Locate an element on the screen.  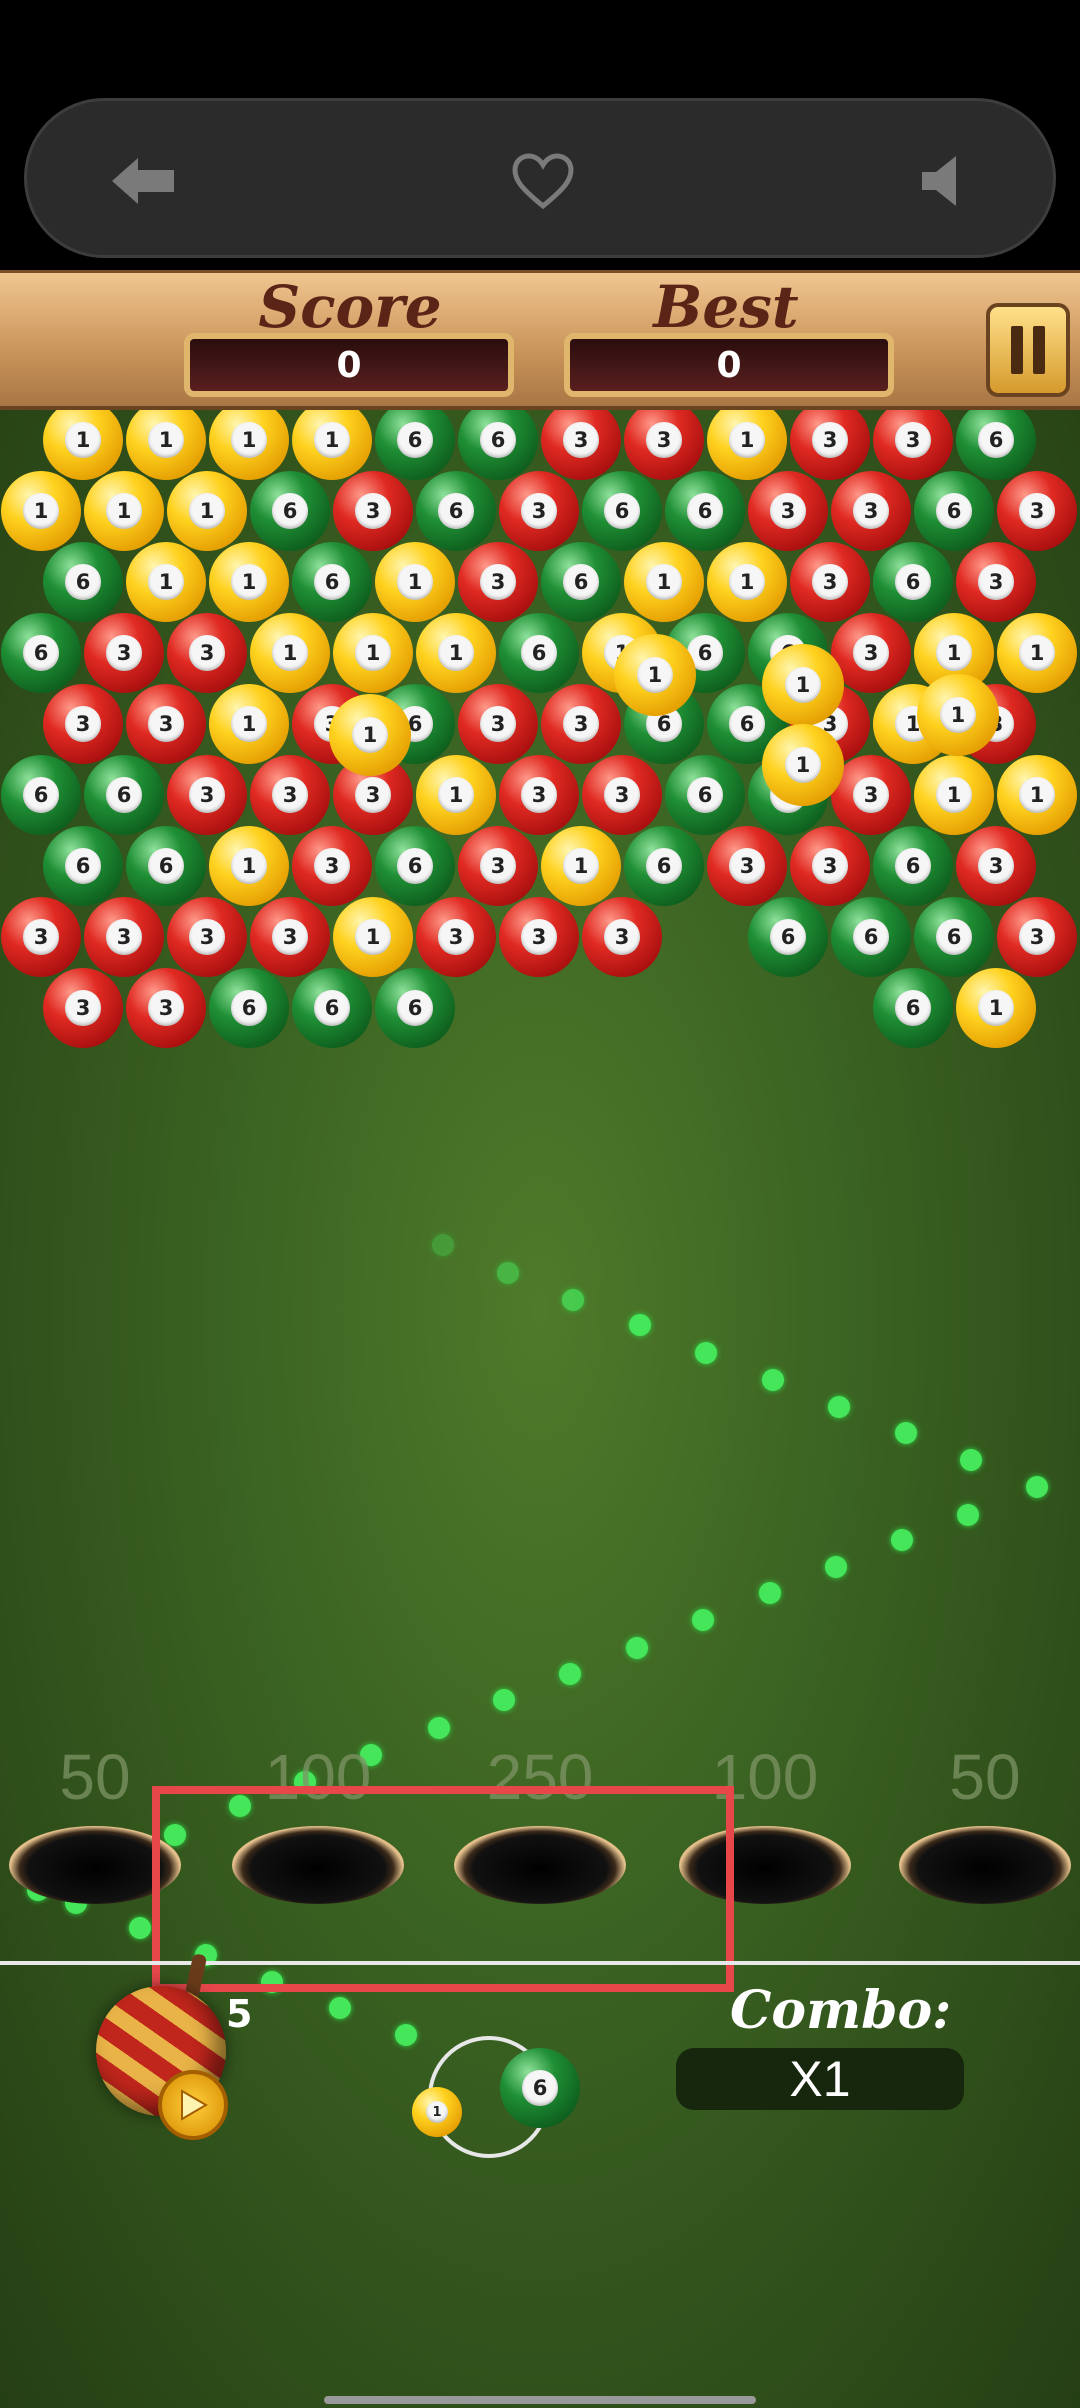
back-button is located at coordinates (143, 181).